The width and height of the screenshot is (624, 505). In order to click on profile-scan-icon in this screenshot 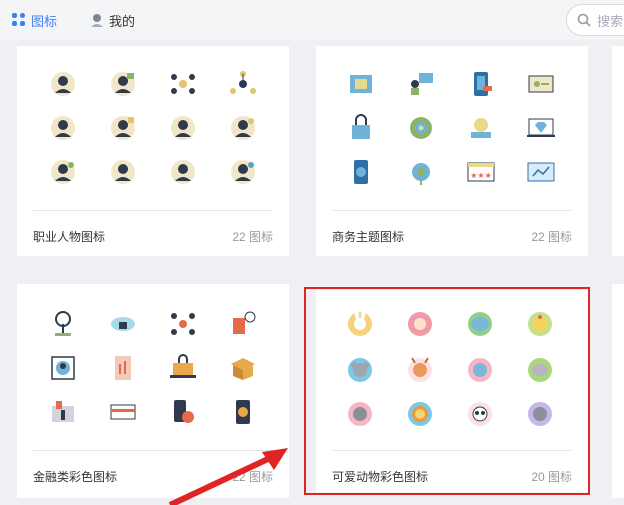, I will do `click(63, 368)`.